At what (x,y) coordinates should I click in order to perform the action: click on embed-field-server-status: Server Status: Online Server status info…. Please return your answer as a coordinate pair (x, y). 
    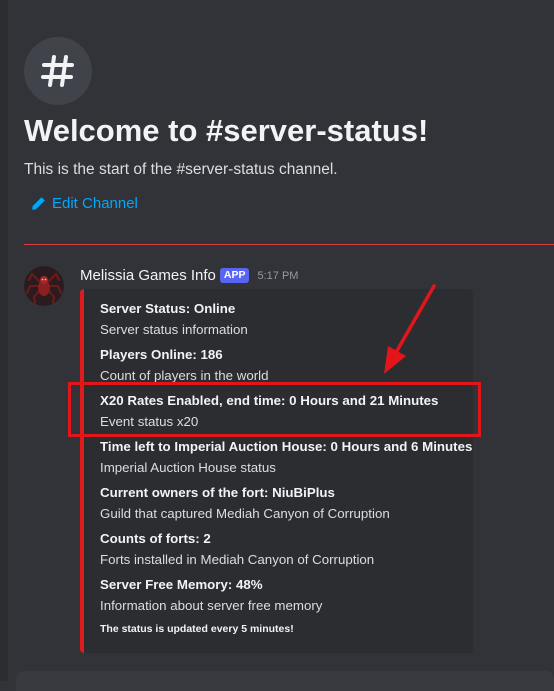
    Looking at the image, I should click on (174, 319).